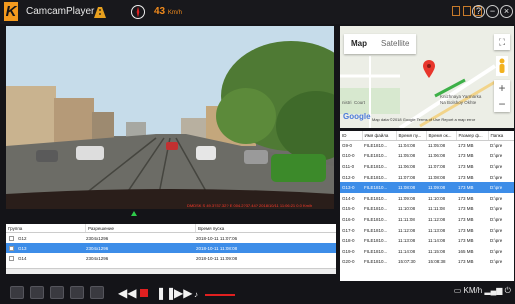 This screenshot has width=515, height=304. Describe the element at coordinates (144, 293) in the screenshot. I see `stop-icon` at that location.